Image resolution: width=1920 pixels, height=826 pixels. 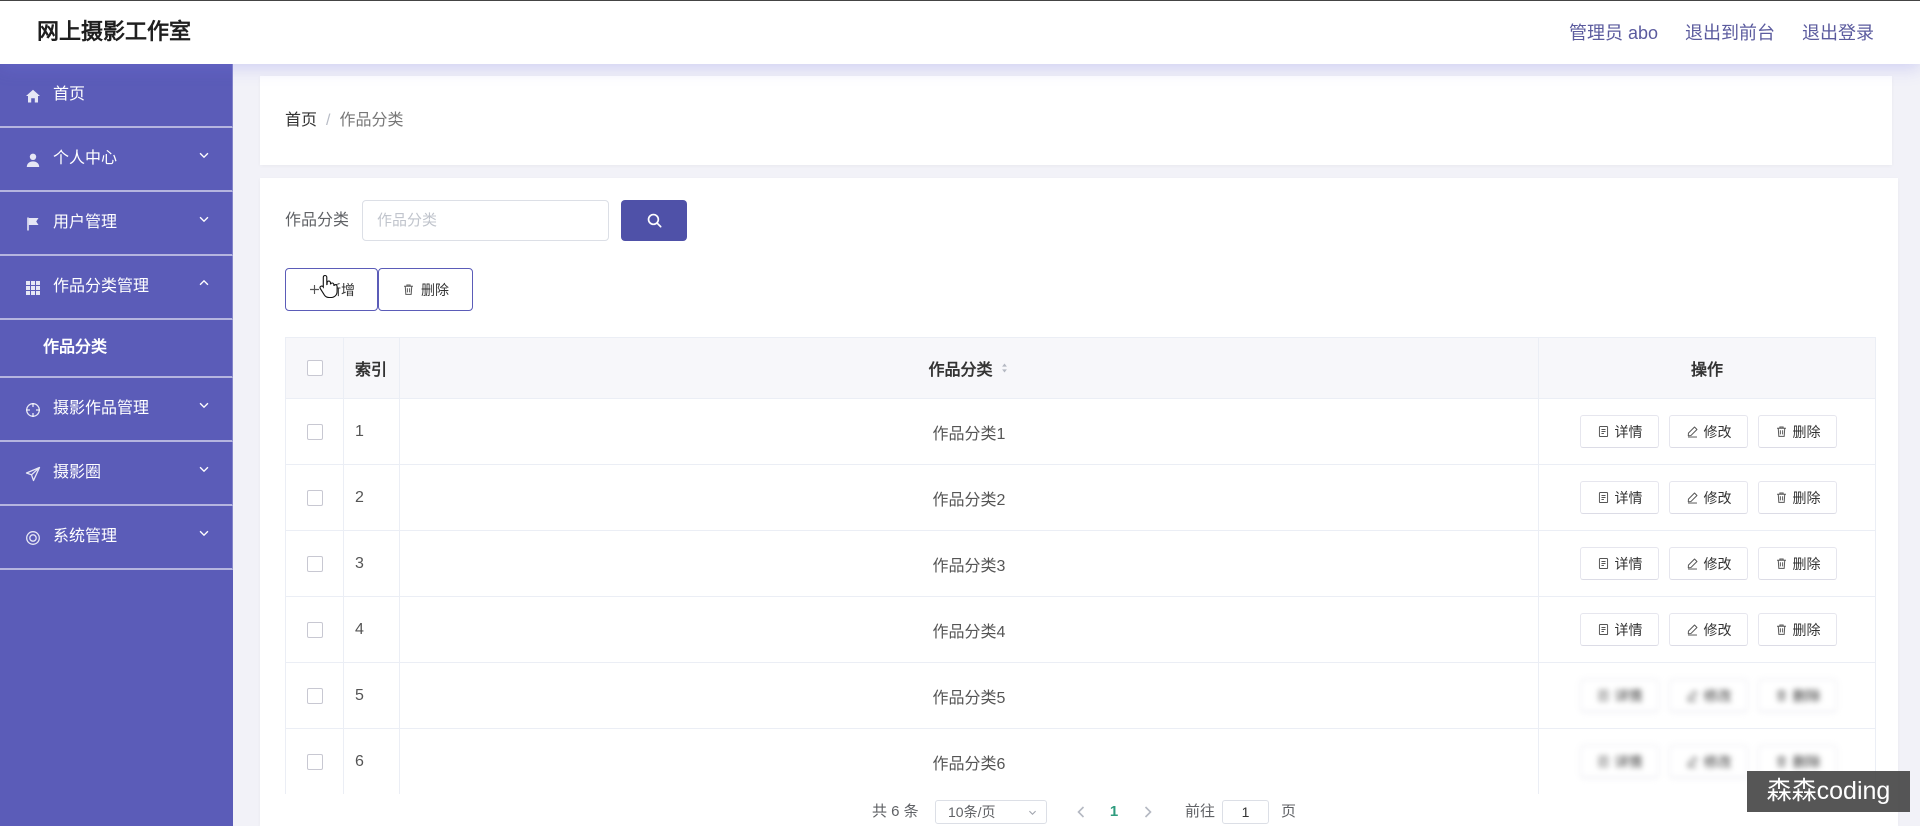 I want to click on page-size-select: 10条/页, so click(x=991, y=812).